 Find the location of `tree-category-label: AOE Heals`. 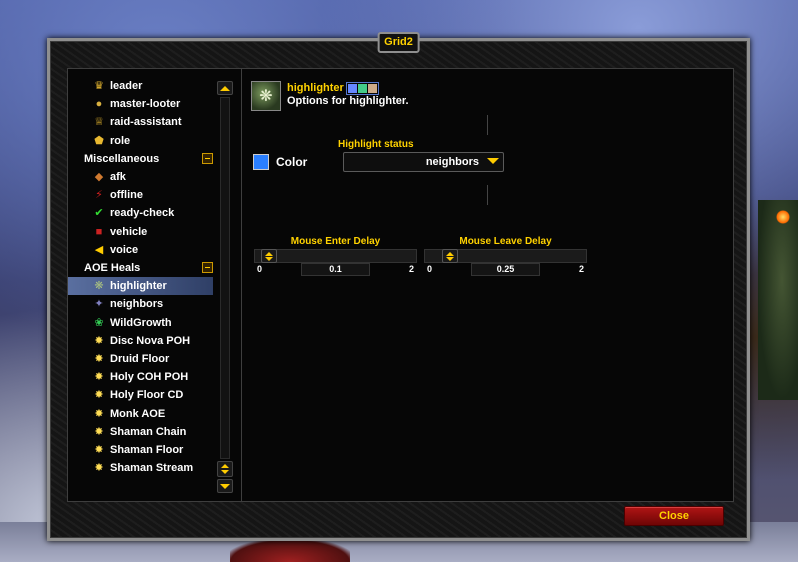

tree-category-label: AOE Heals is located at coordinates (112, 268).